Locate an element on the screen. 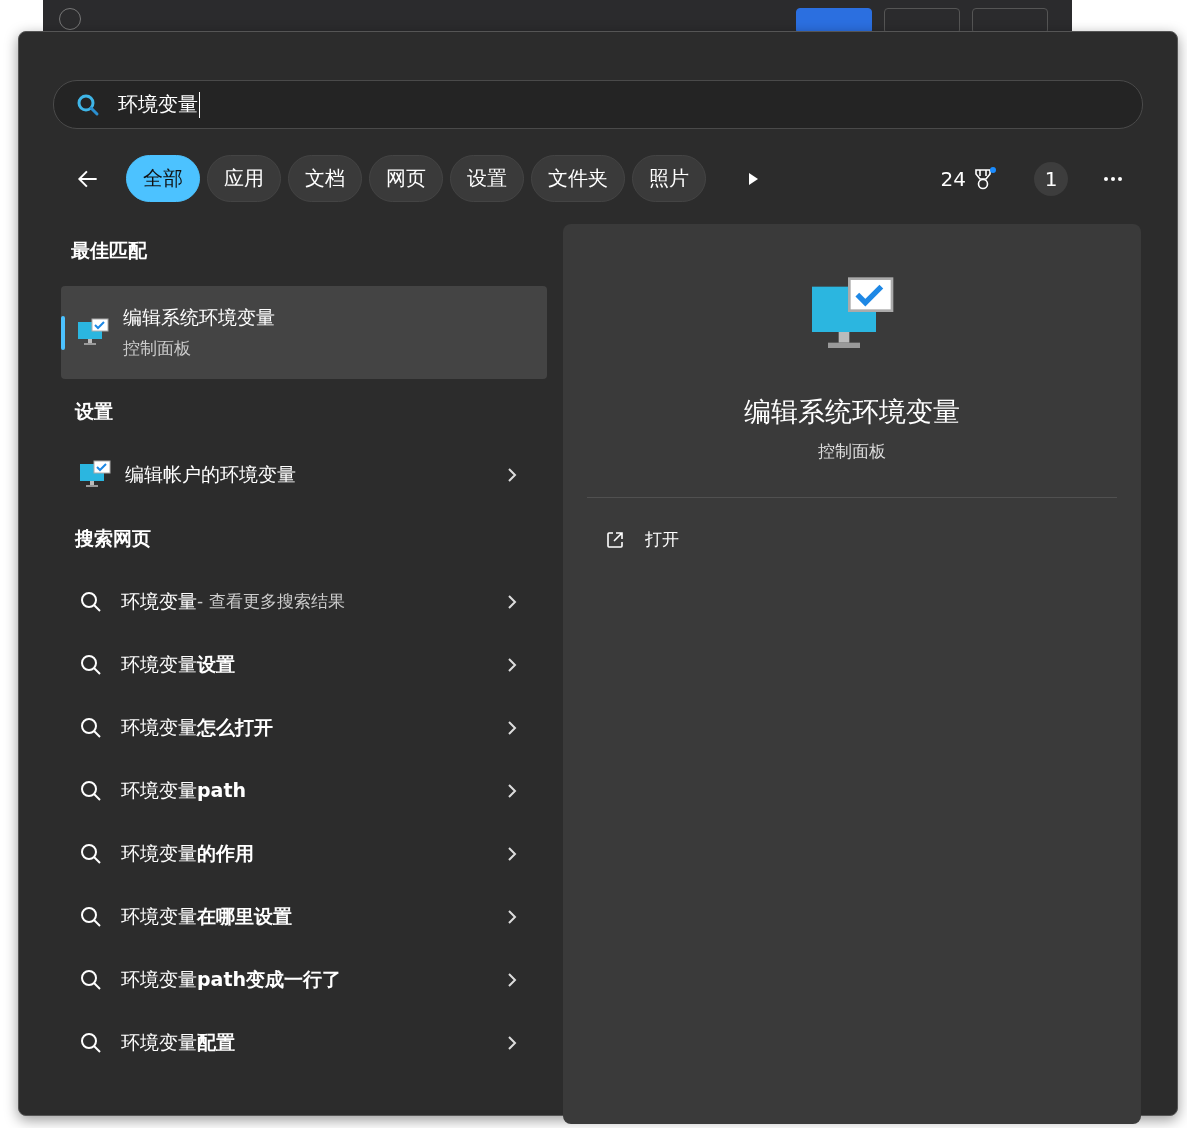 This screenshot has height=1128, width=1187. filter-tab: 文件夹 is located at coordinates (578, 178).